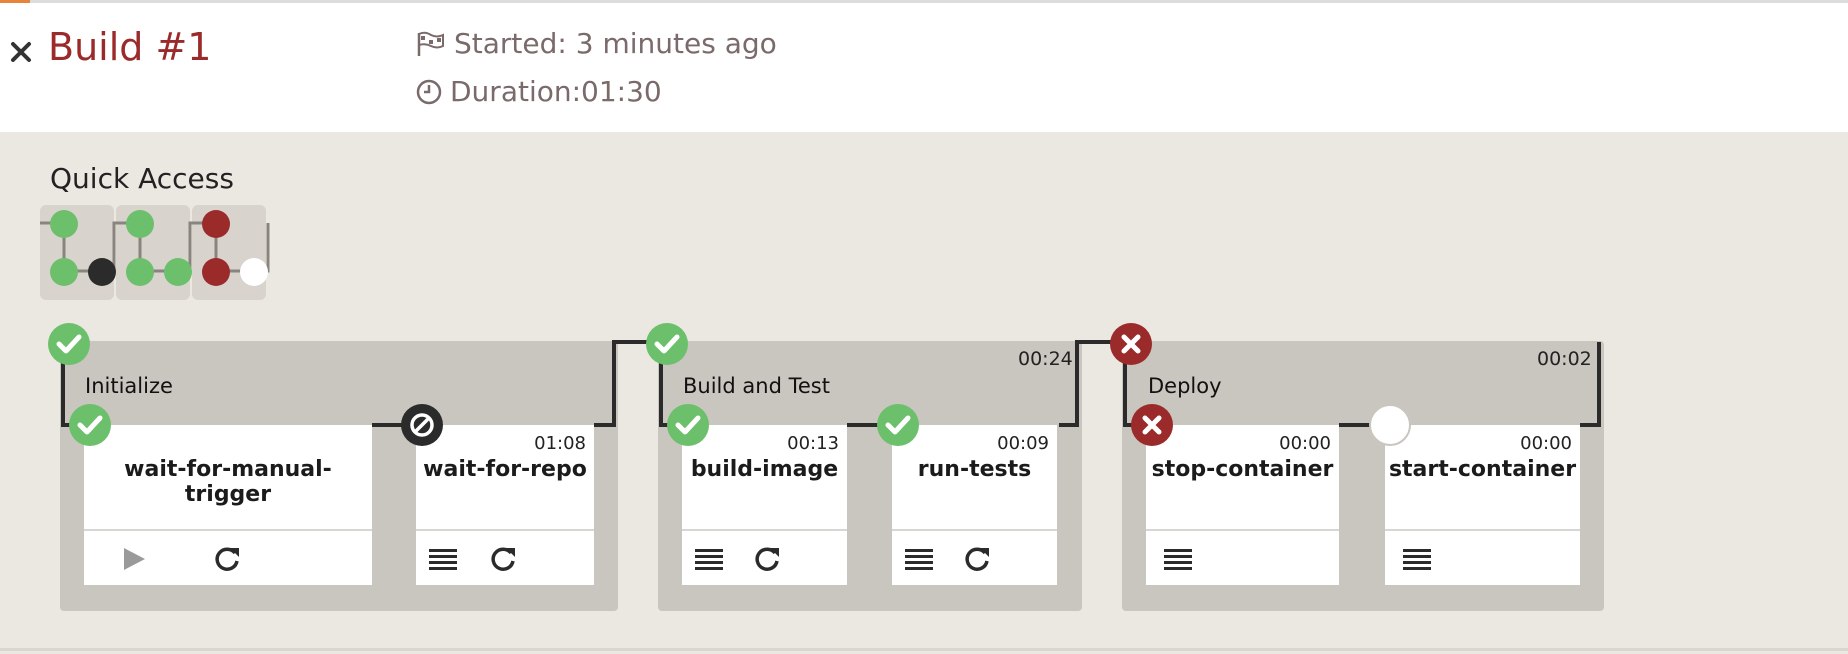 The image size is (1848, 654). Describe the element at coordinates (102, 272) in the screenshot. I see `qa-job-dot-wait-for-repo` at that location.